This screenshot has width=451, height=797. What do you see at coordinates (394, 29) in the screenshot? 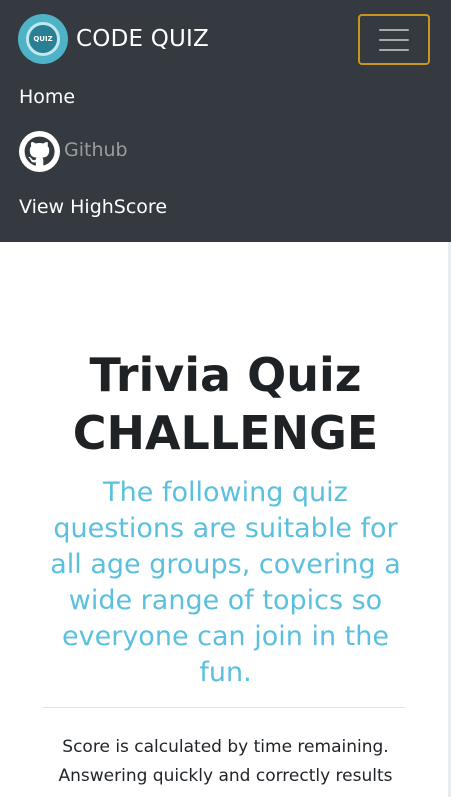
I see `hamburger-icon` at bounding box center [394, 29].